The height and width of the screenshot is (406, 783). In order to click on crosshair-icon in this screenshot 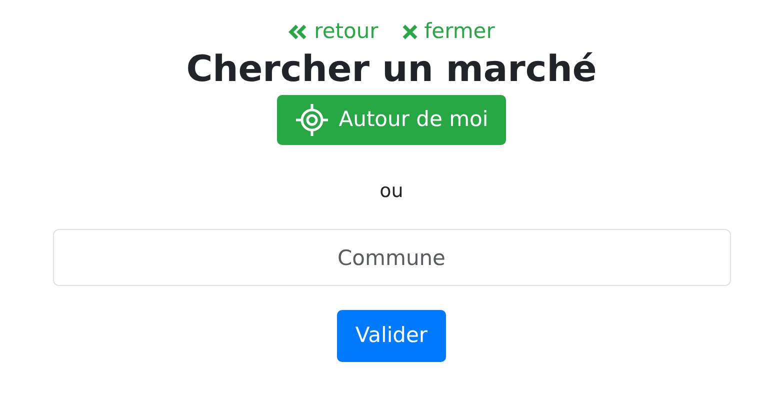, I will do `click(311, 119)`.